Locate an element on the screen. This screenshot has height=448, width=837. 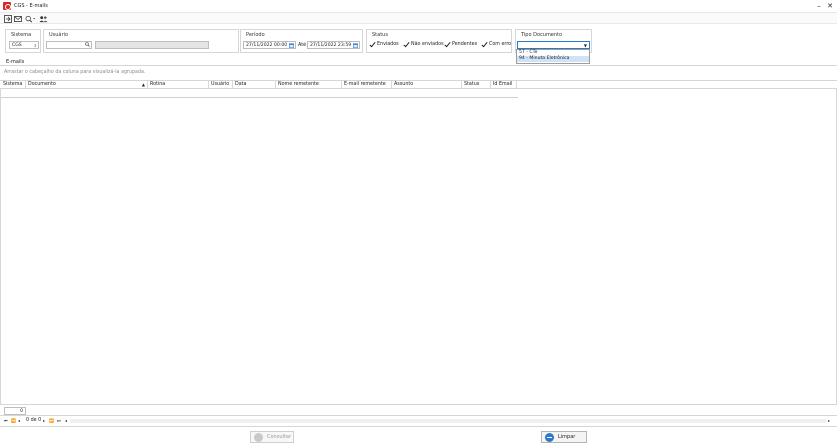
column-header-email-remetente: E-mail remetente is located at coordinates (367, 85).